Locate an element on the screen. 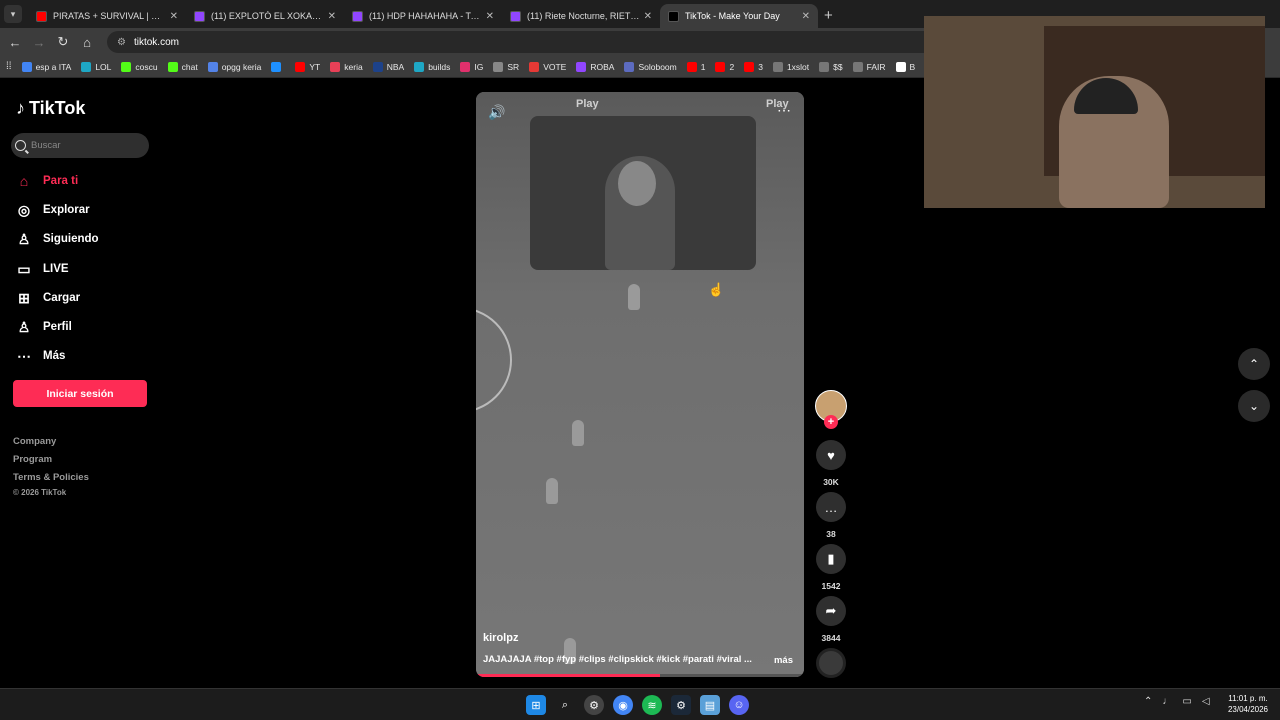 The height and width of the screenshot is (720, 1280). browser-tab: TikTok - Make Your Day ✕ is located at coordinates (739, 16).